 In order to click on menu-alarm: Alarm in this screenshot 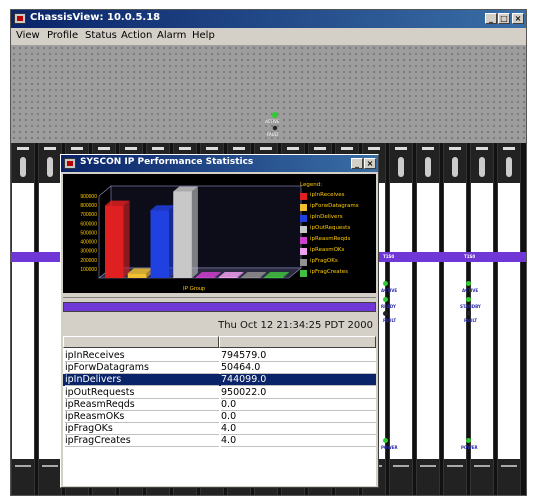, I will do `click(171, 35)`.